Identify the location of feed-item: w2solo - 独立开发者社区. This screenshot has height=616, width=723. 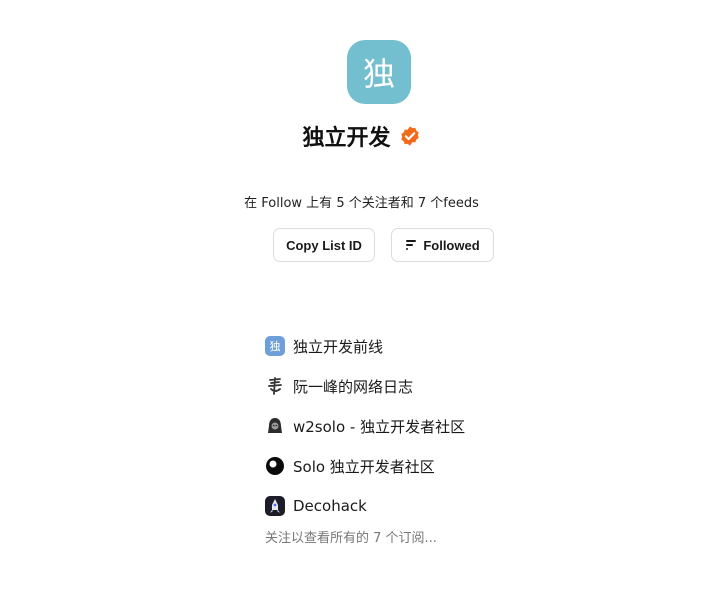
(465, 426).